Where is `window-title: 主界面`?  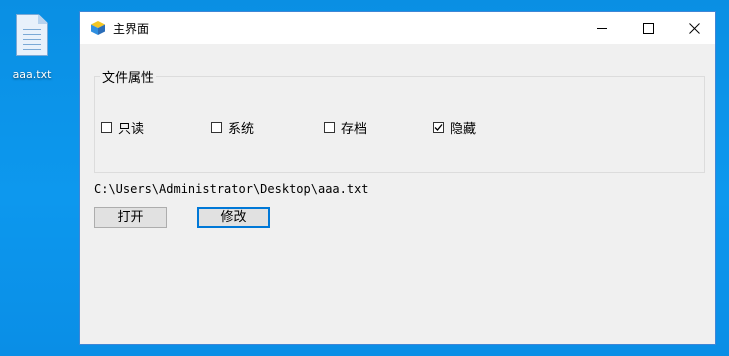
window-title: 主界面 is located at coordinates (131, 29).